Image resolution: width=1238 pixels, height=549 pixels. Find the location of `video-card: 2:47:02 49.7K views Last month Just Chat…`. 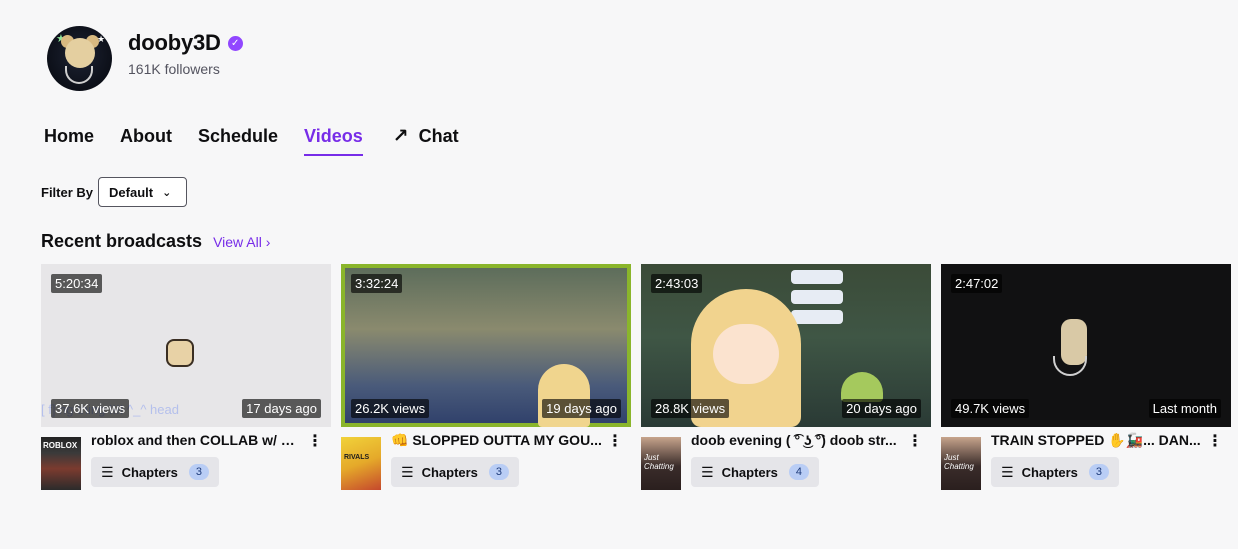

video-card: 2:47:02 49.7K views Last month Just Chat… is located at coordinates (1086, 377).